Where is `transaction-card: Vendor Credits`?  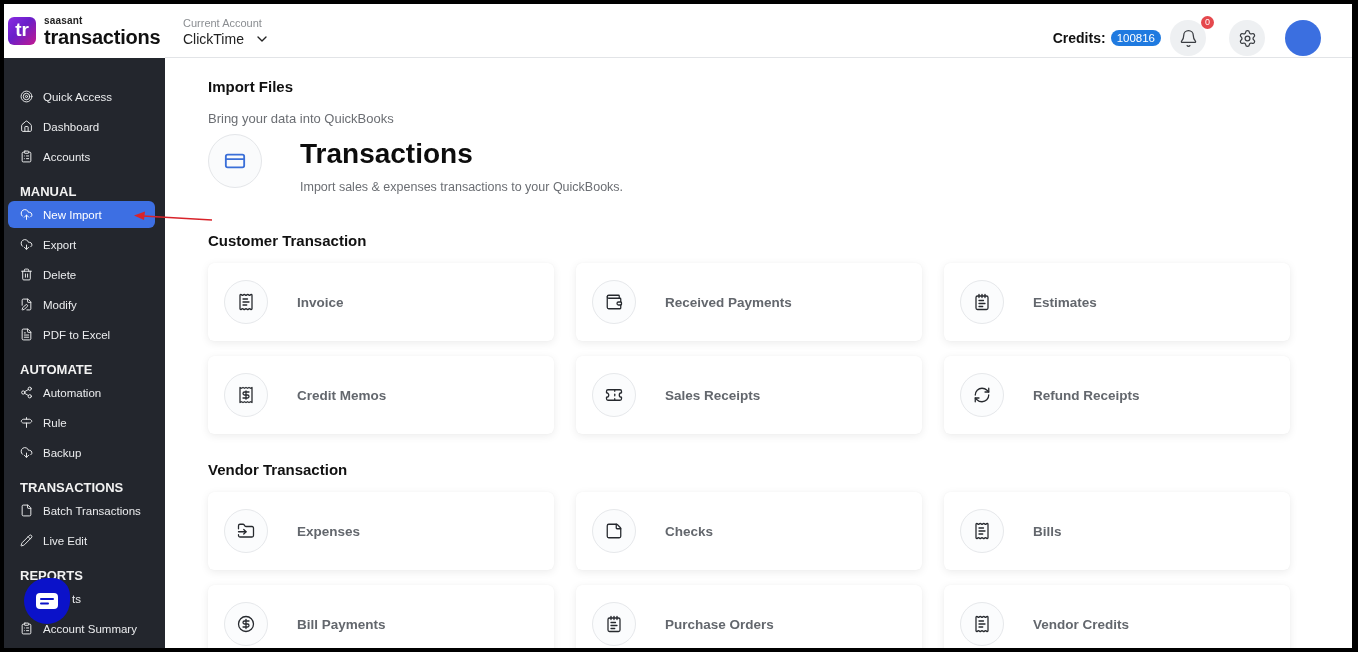 transaction-card: Vendor Credits is located at coordinates (1117, 616).